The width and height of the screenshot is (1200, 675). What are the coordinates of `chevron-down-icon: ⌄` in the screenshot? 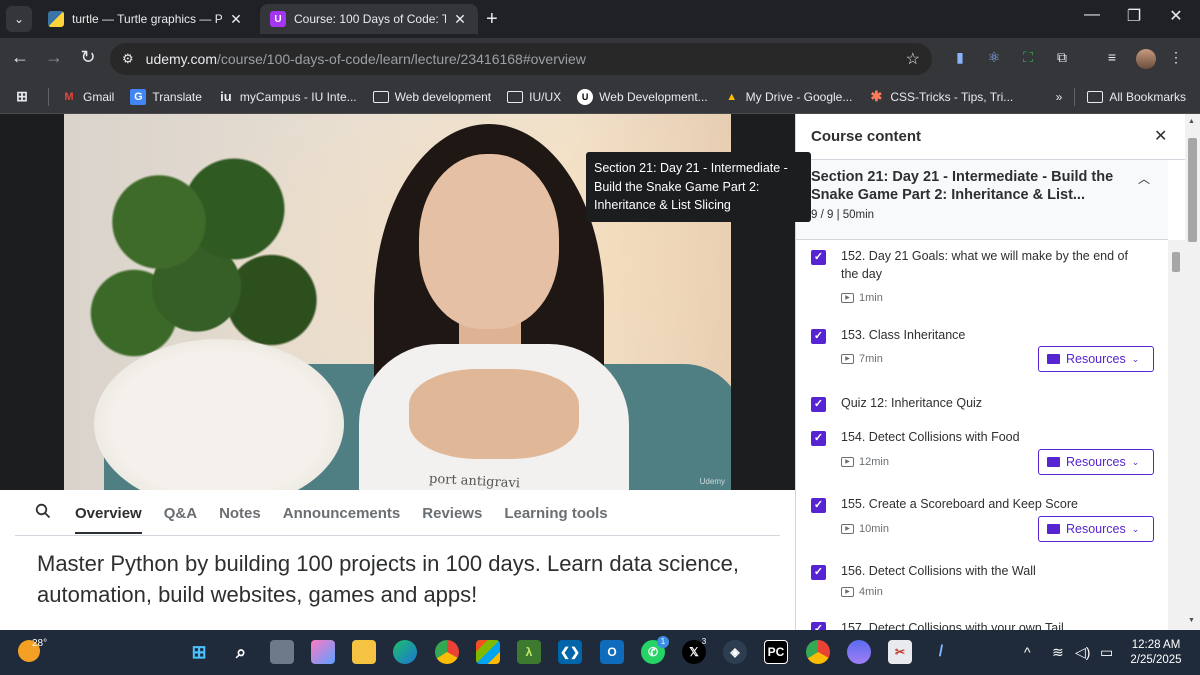 It's located at (1135, 461).